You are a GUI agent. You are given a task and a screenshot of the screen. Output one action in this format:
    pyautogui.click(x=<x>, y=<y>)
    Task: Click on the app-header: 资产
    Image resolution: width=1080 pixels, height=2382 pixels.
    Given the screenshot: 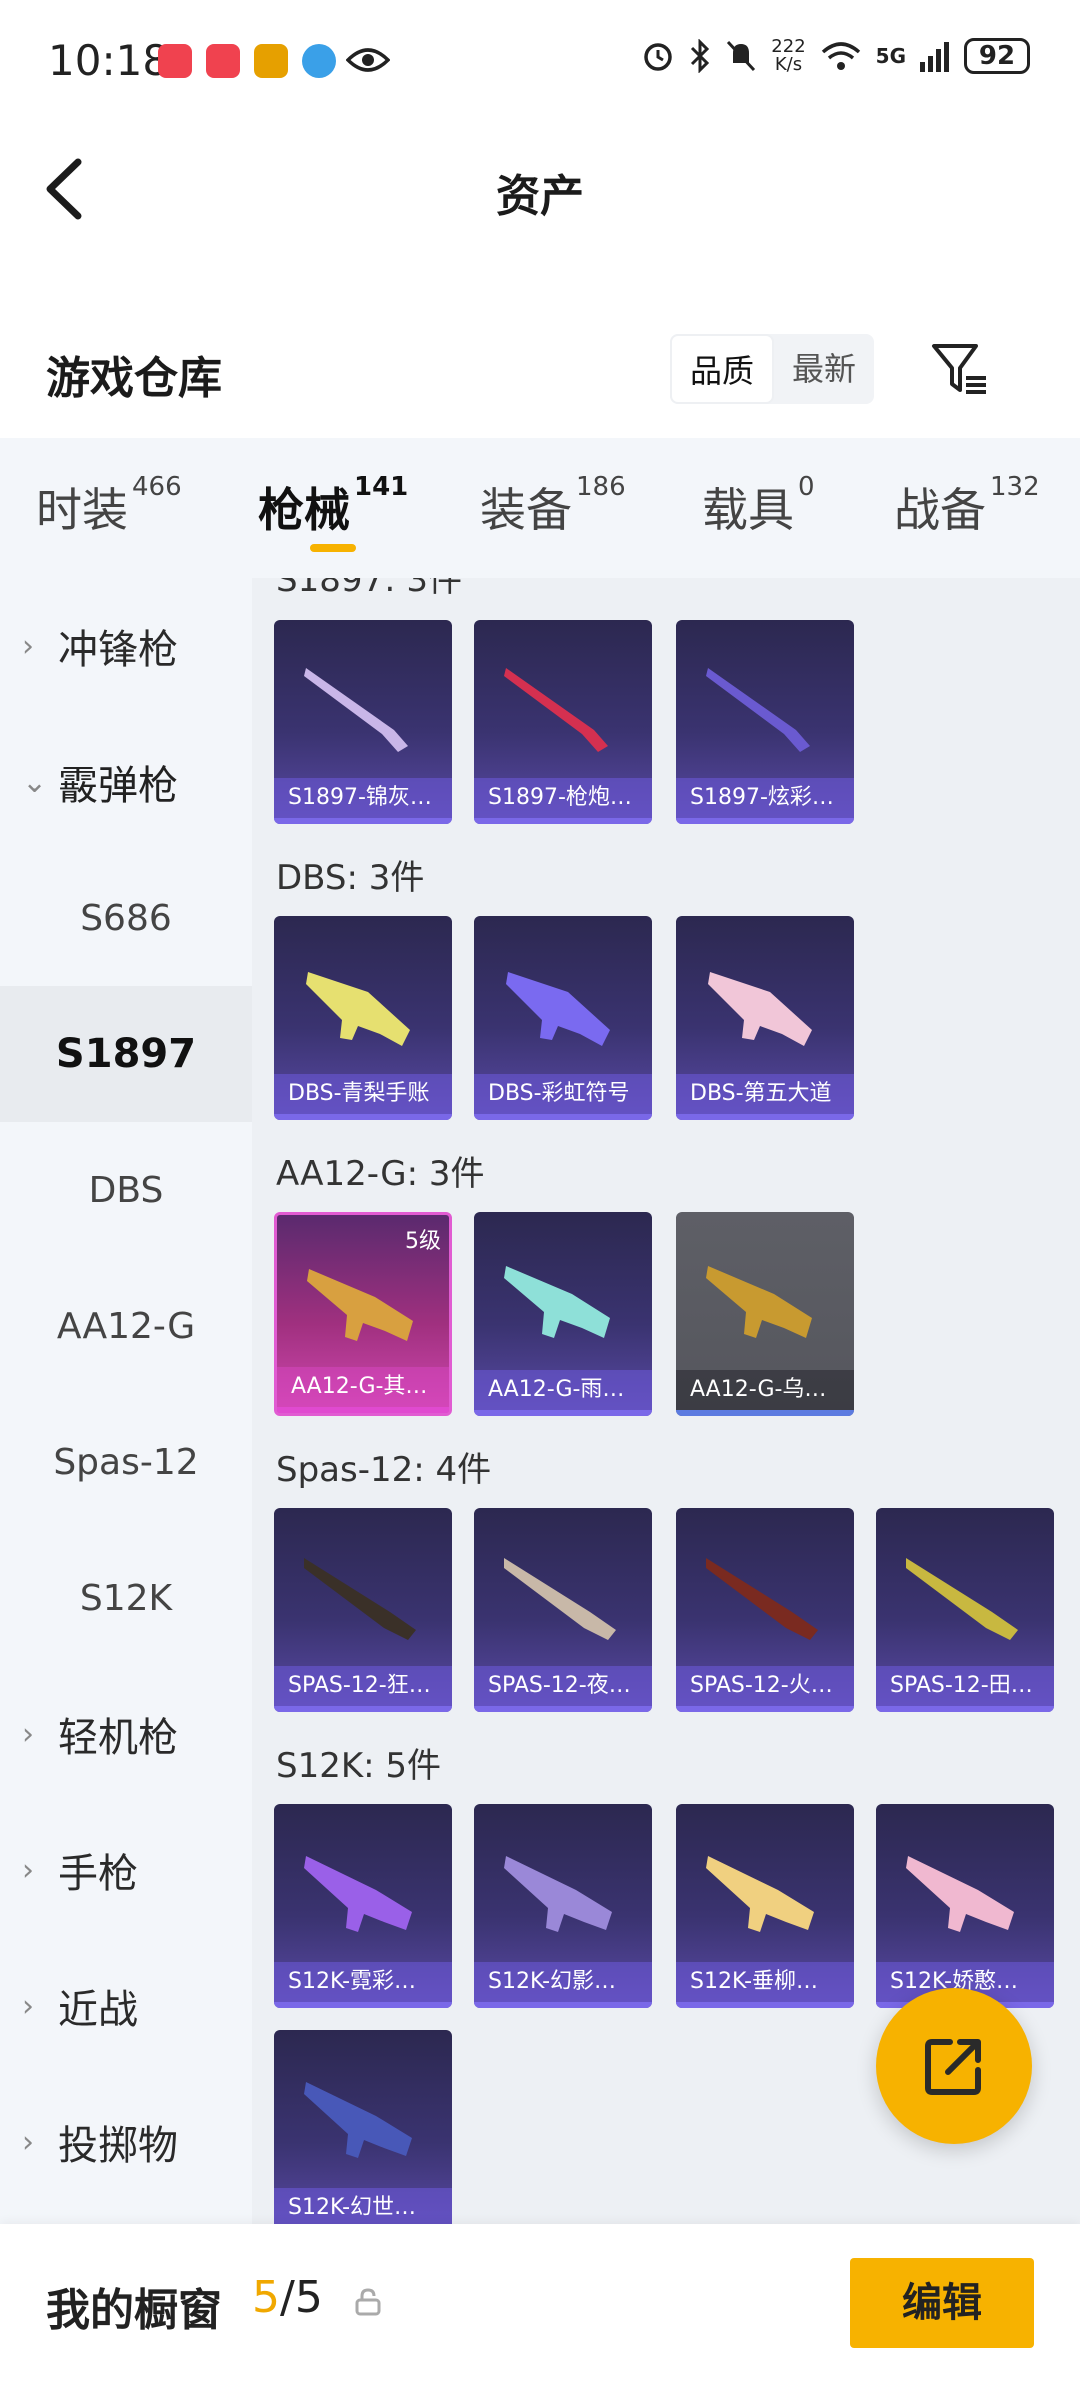 What is the action you would take?
    pyautogui.click(x=540, y=190)
    